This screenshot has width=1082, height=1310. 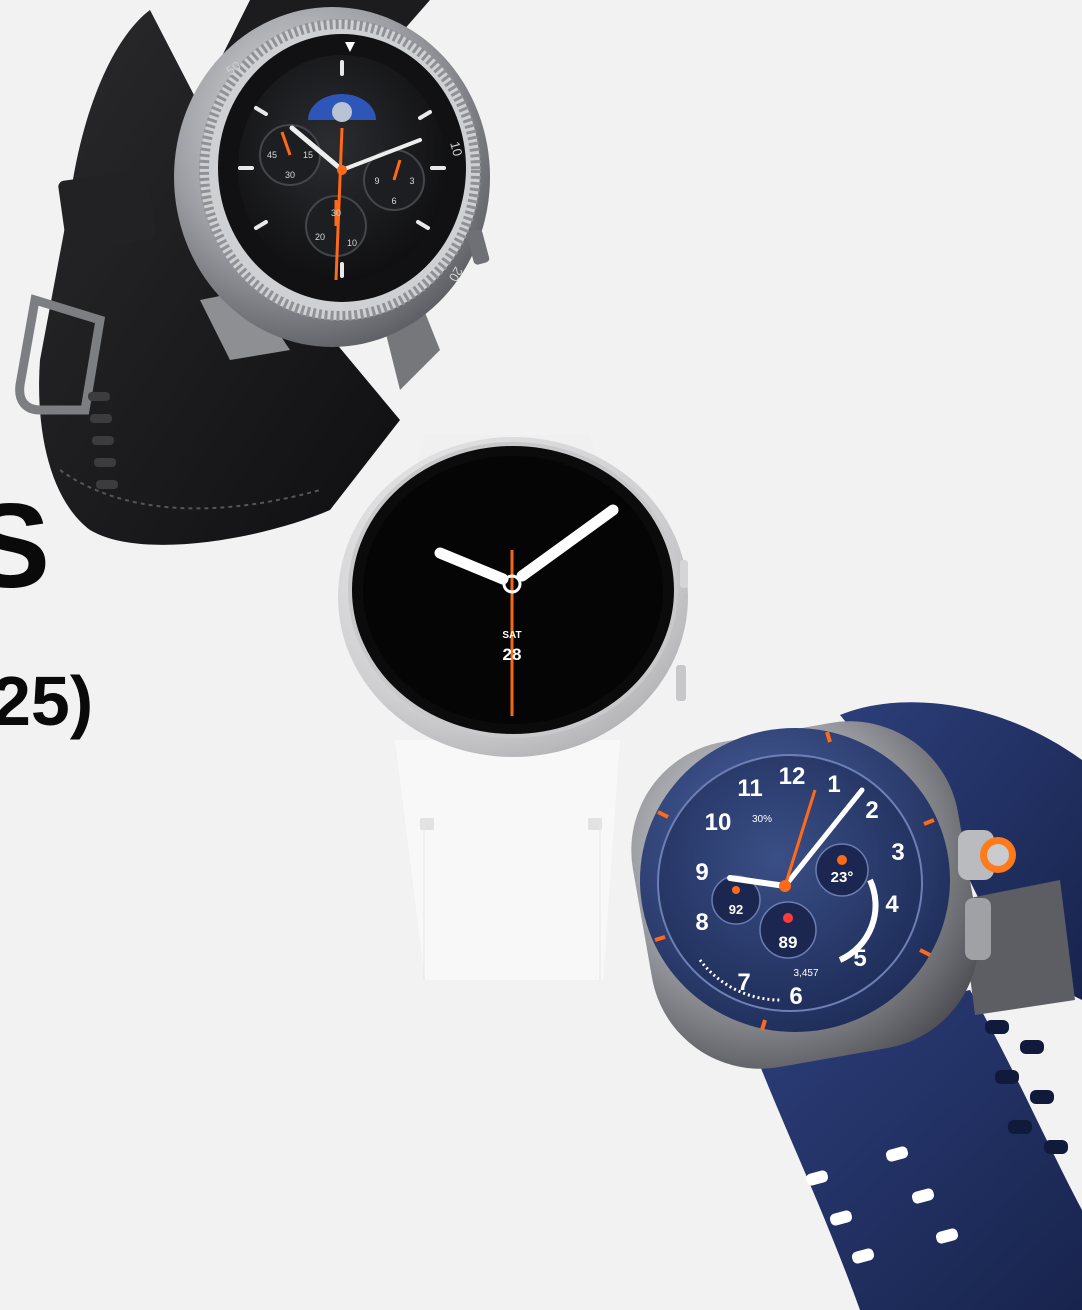 What do you see at coordinates (308, 155) in the screenshot?
I see `subdial-number: 15` at bounding box center [308, 155].